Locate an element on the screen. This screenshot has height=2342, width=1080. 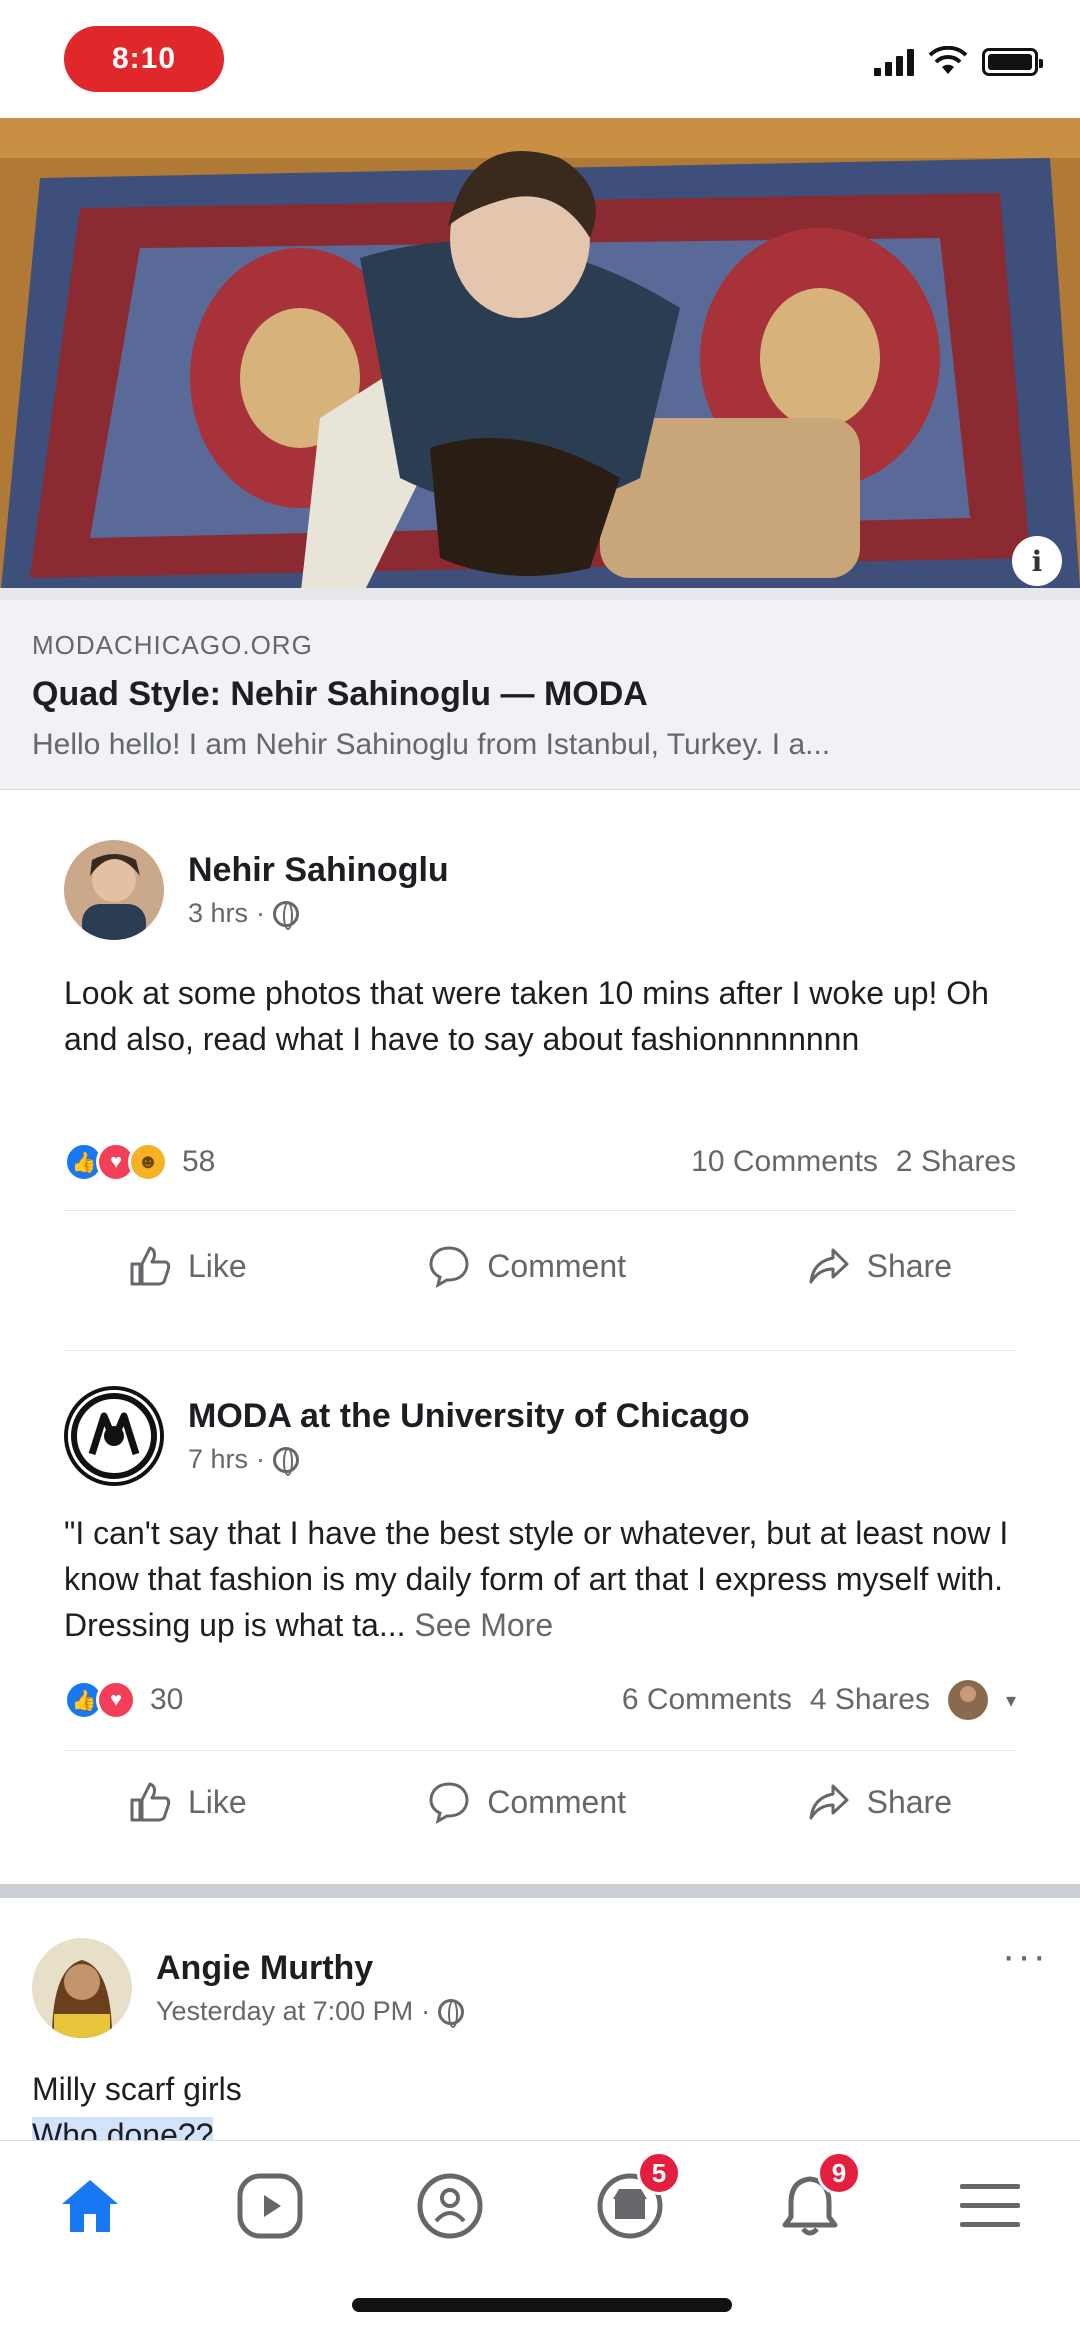
recording-time-pill: 8:10 is located at coordinates (144, 59).